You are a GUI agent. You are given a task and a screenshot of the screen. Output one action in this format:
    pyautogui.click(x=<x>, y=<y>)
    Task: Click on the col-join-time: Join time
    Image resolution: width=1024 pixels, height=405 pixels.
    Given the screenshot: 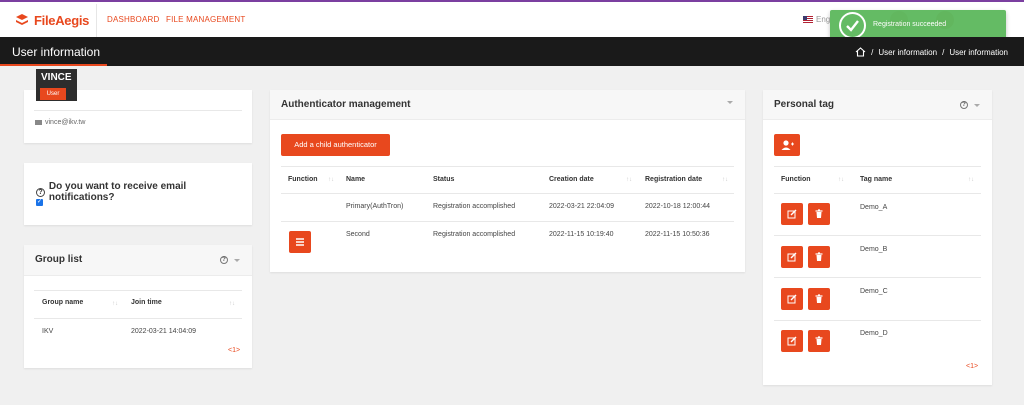 What is the action you would take?
    pyautogui.click(x=146, y=302)
    